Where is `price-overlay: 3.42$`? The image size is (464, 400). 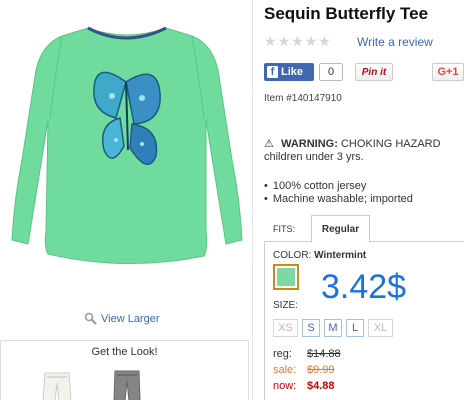 price-overlay: 3.42$ is located at coordinates (364, 287).